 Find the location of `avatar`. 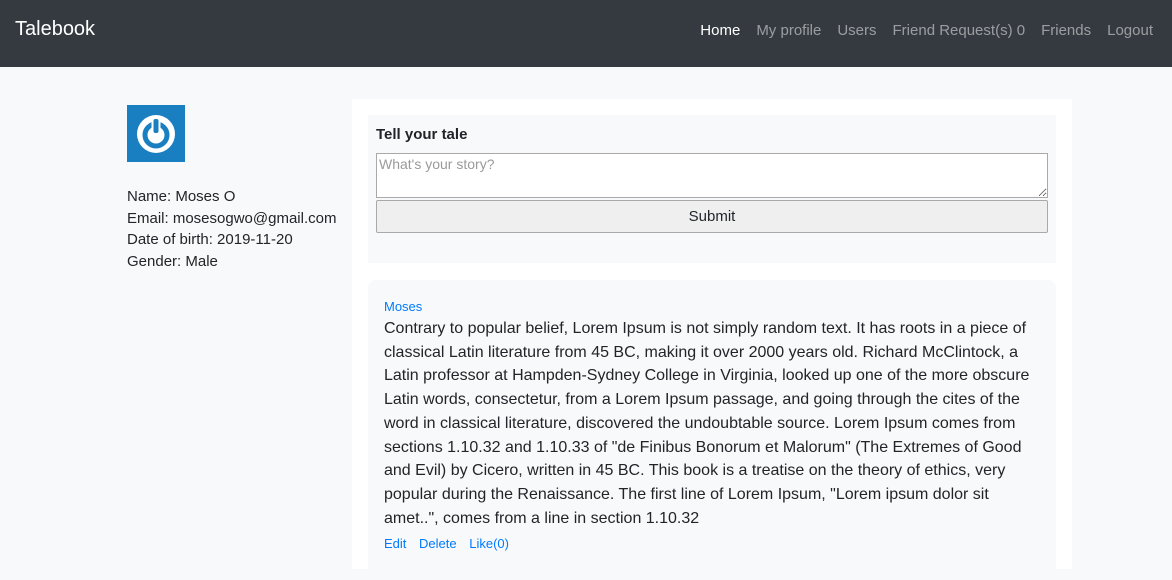

avatar is located at coordinates (156, 133).